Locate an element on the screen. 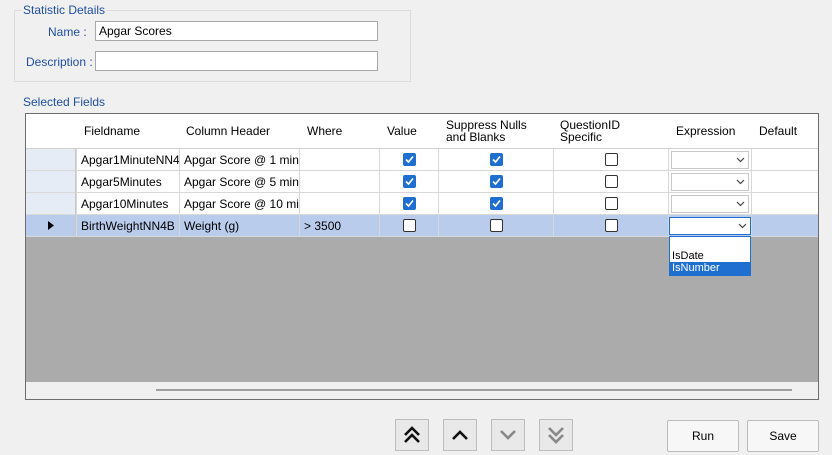 The height and width of the screenshot is (455, 832). scrollbar-thumb is located at coordinates (474, 390).